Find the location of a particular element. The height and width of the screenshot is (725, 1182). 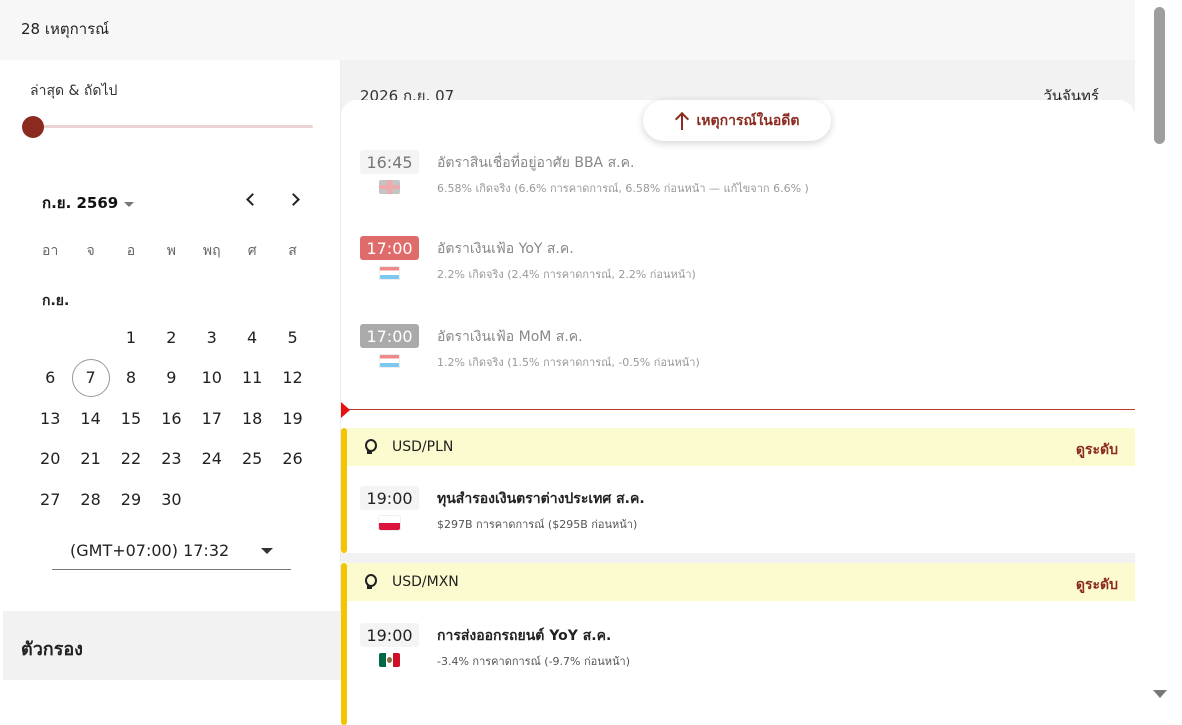

calendar-day: 10 is located at coordinates (212, 378).